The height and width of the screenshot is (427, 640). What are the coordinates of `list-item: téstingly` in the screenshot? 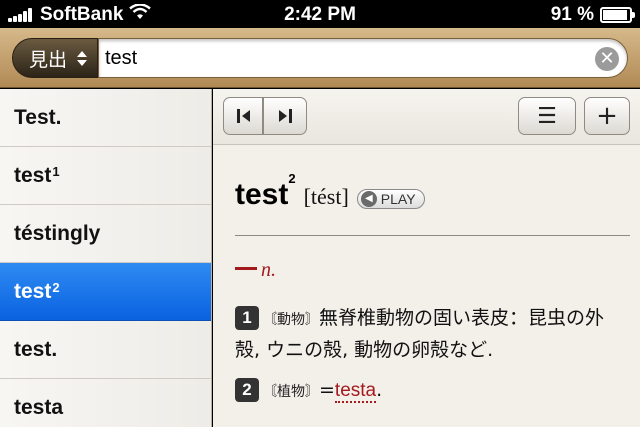 It's located at (105, 234).